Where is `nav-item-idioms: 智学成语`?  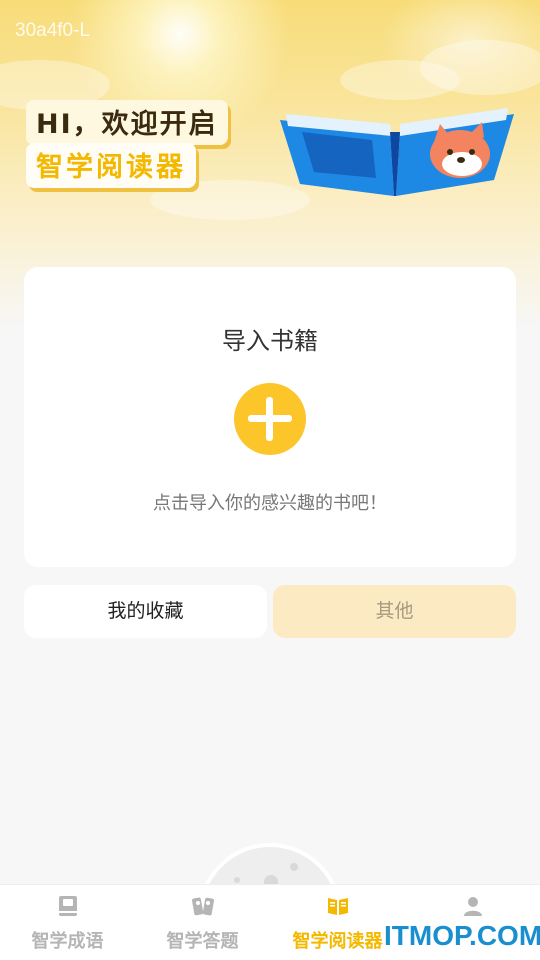
nav-item-idioms: 智学成语 is located at coordinates (67, 922).